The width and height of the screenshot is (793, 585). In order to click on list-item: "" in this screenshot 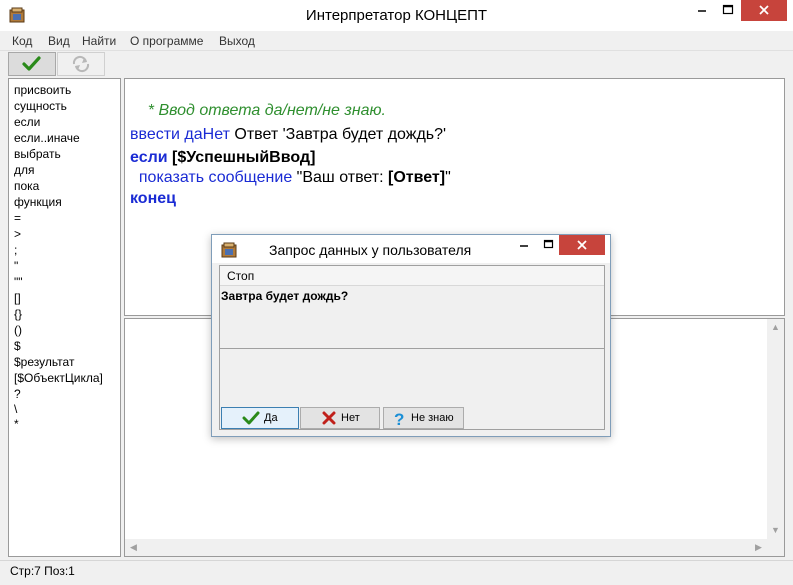, I will do `click(67, 282)`.